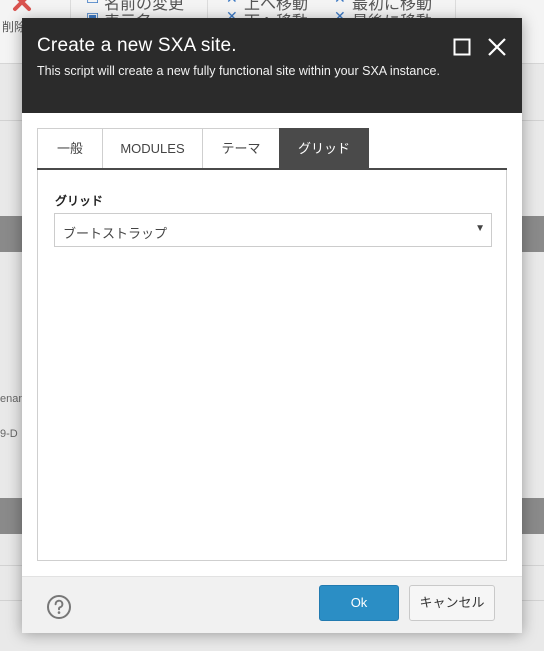  I want to click on help-button, so click(59, 607).